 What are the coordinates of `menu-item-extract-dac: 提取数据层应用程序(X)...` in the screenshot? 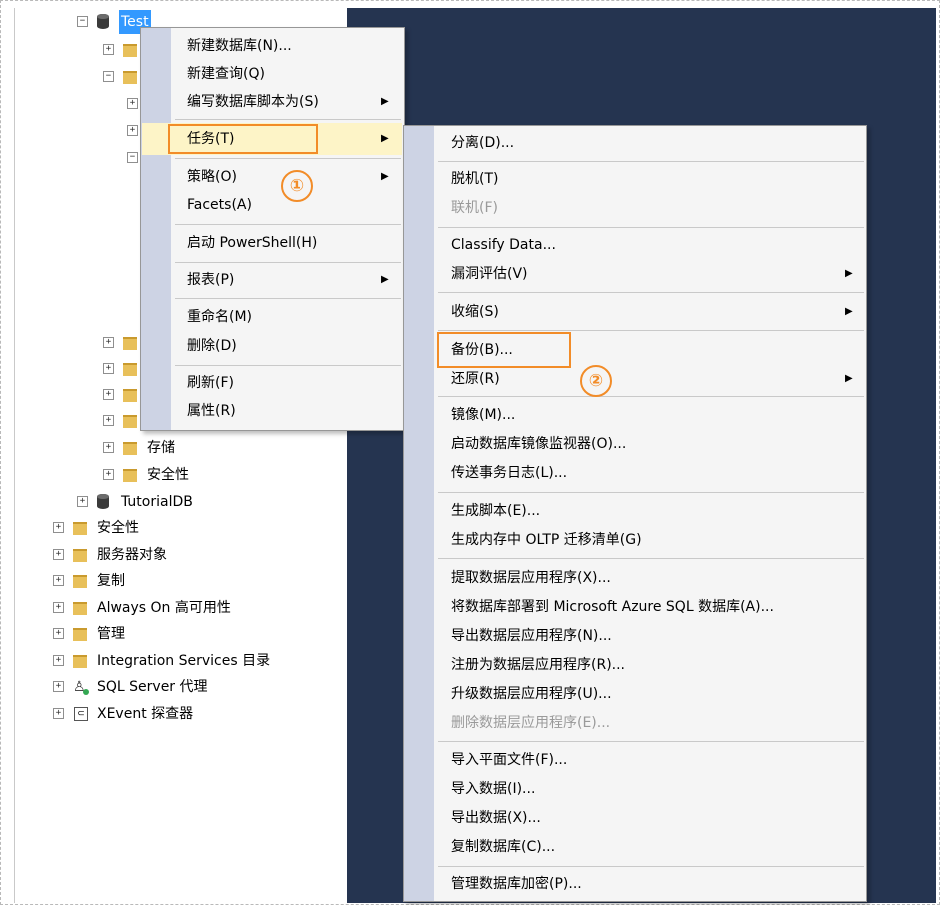 It's located at (531, 578).